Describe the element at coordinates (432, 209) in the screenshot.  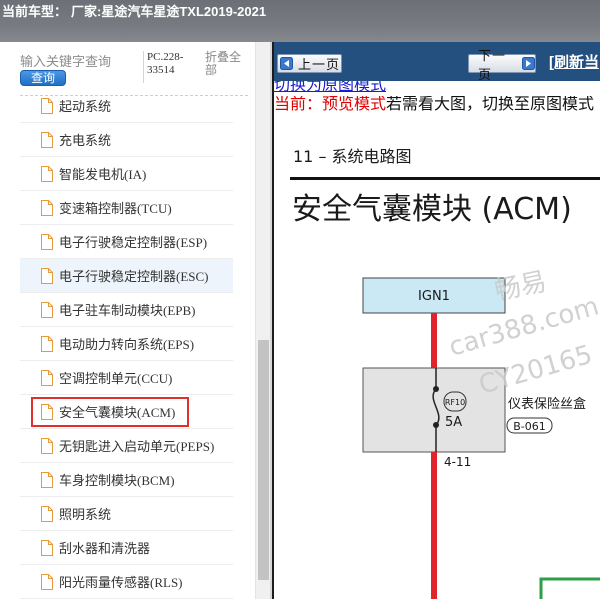
I see `diagram-title: 安全气囊模块 (ACM)` at that location.